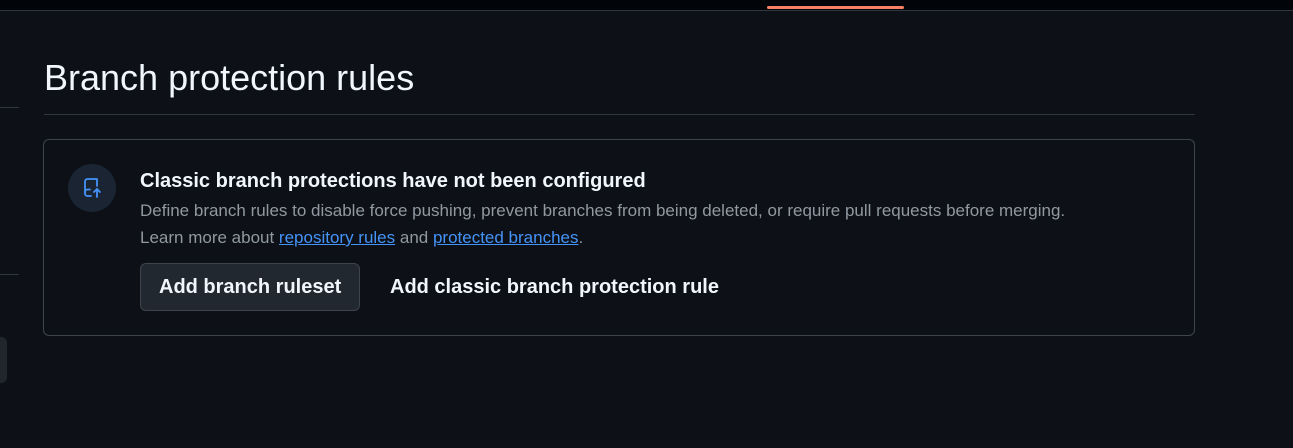 This screenshot has height=448, width=1293. What do you see at coordinates (92, 188) in the screenshot?
I see `repo-push-icon` at bounding box center [92, 188].